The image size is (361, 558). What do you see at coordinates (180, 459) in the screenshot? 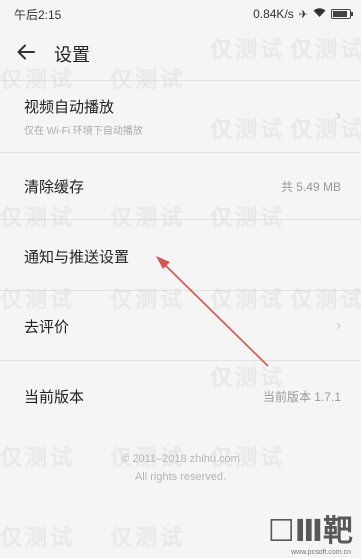
I see `copyright-text: © 2011–2018 zhihu.com` at bounding box center [180, 459].